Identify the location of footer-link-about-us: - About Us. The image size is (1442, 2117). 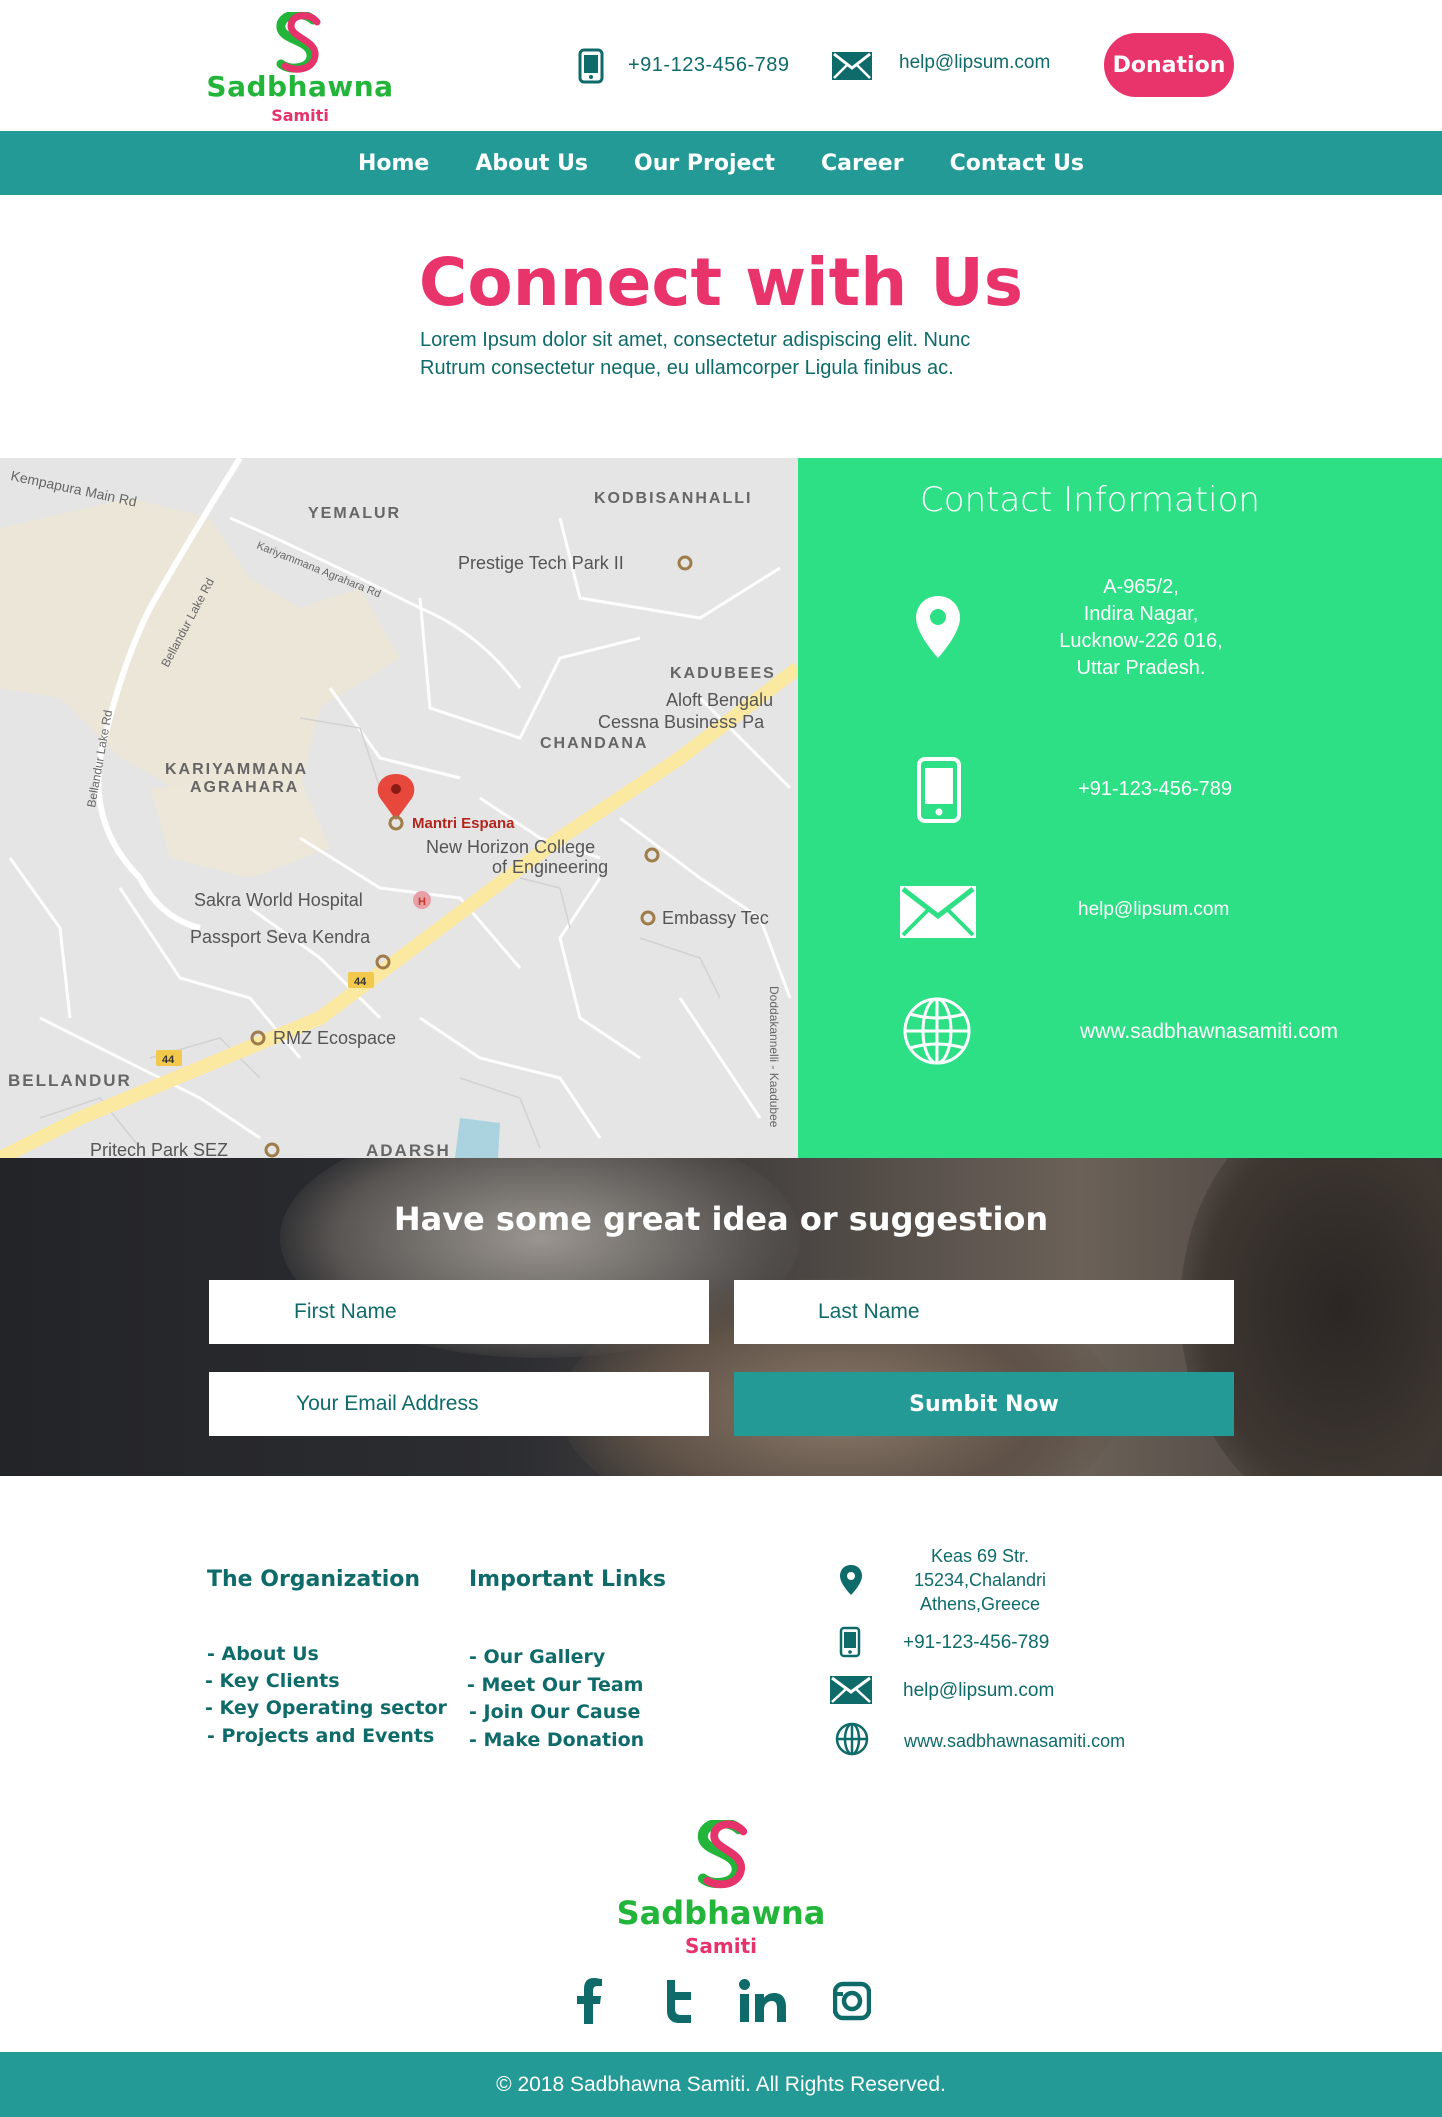
(263, 1654).